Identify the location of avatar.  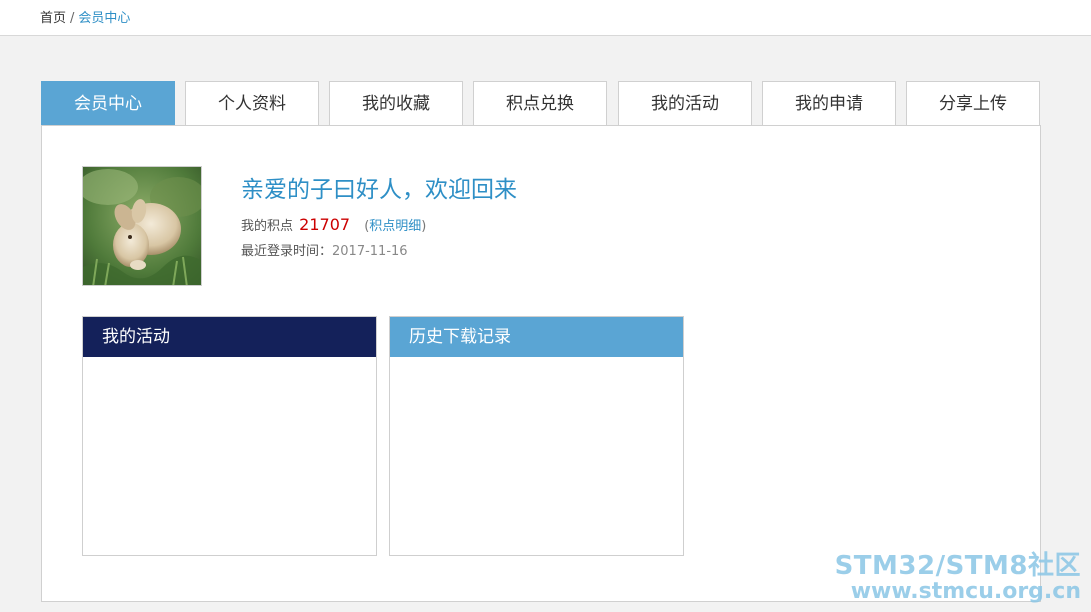
(142, 226).